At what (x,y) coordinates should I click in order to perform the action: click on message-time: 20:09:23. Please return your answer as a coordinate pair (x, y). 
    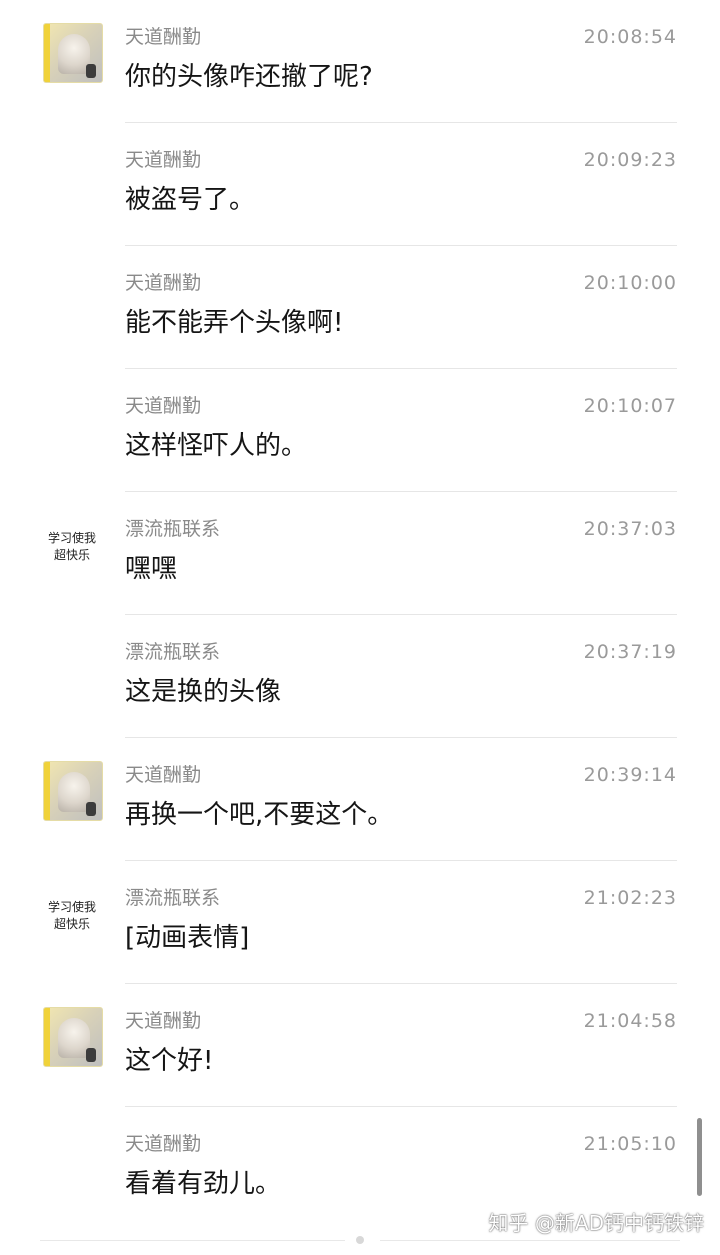
    Looking at the image, I should click on (630, 160).